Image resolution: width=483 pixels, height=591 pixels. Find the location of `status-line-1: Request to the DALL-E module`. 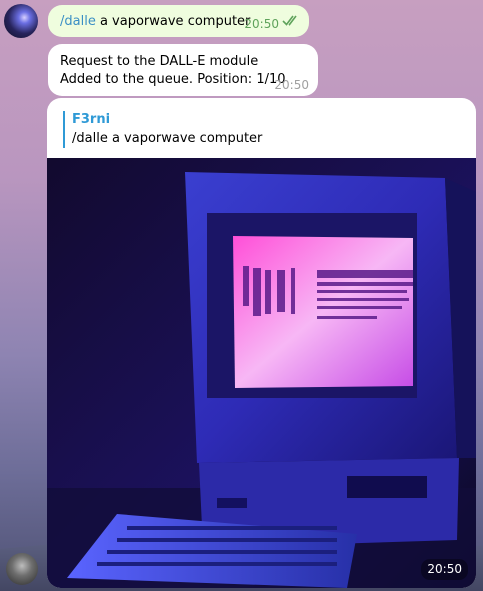

status-line-1: Request to the DALL-E module is located at coordinates (159, 61).